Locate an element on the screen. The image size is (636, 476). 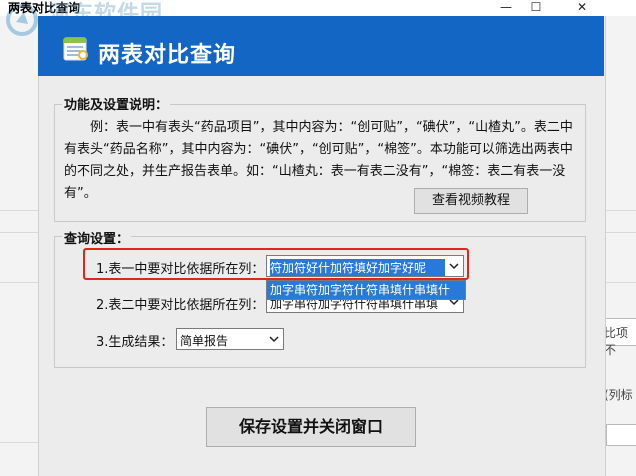
dropdown-option: 加字串符加字符什符串填什串填什 is located at coordinates (366, 290).